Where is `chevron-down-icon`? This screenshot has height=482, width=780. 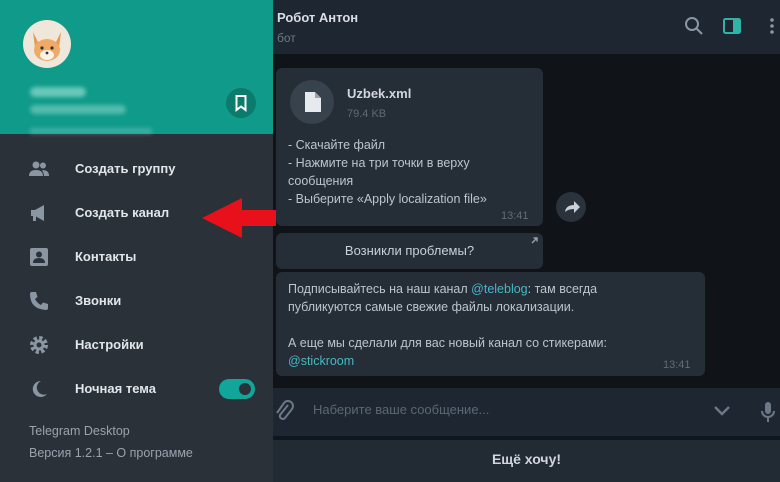
chevron-down-icon is located at coordinates (722, 411).